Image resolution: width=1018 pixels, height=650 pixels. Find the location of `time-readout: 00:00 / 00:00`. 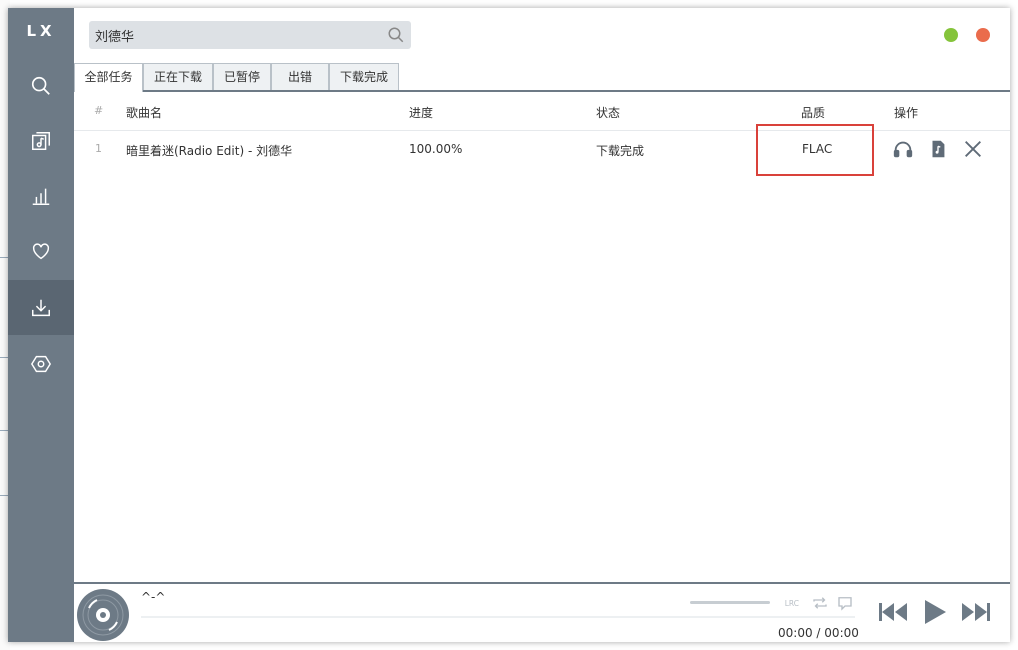

time-readout: 00:00 / 00:00 is located at coordinates (818, 633).